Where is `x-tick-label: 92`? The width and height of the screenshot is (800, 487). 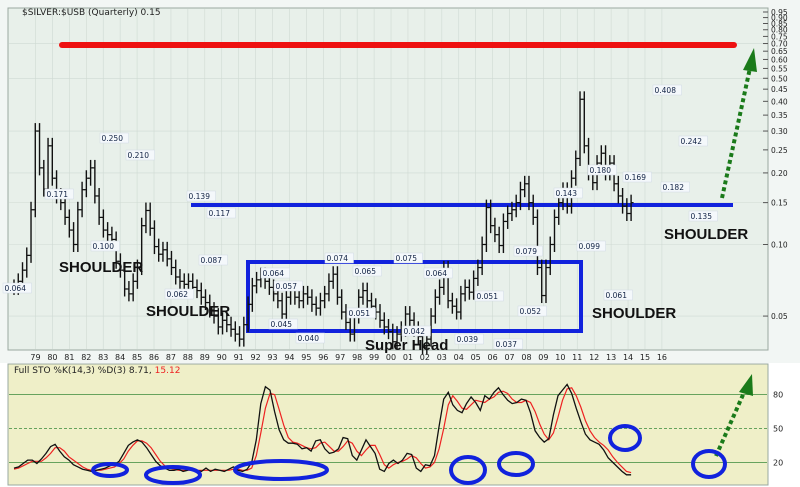 x-tick-label: 92 is located at coordinates (255, 357).